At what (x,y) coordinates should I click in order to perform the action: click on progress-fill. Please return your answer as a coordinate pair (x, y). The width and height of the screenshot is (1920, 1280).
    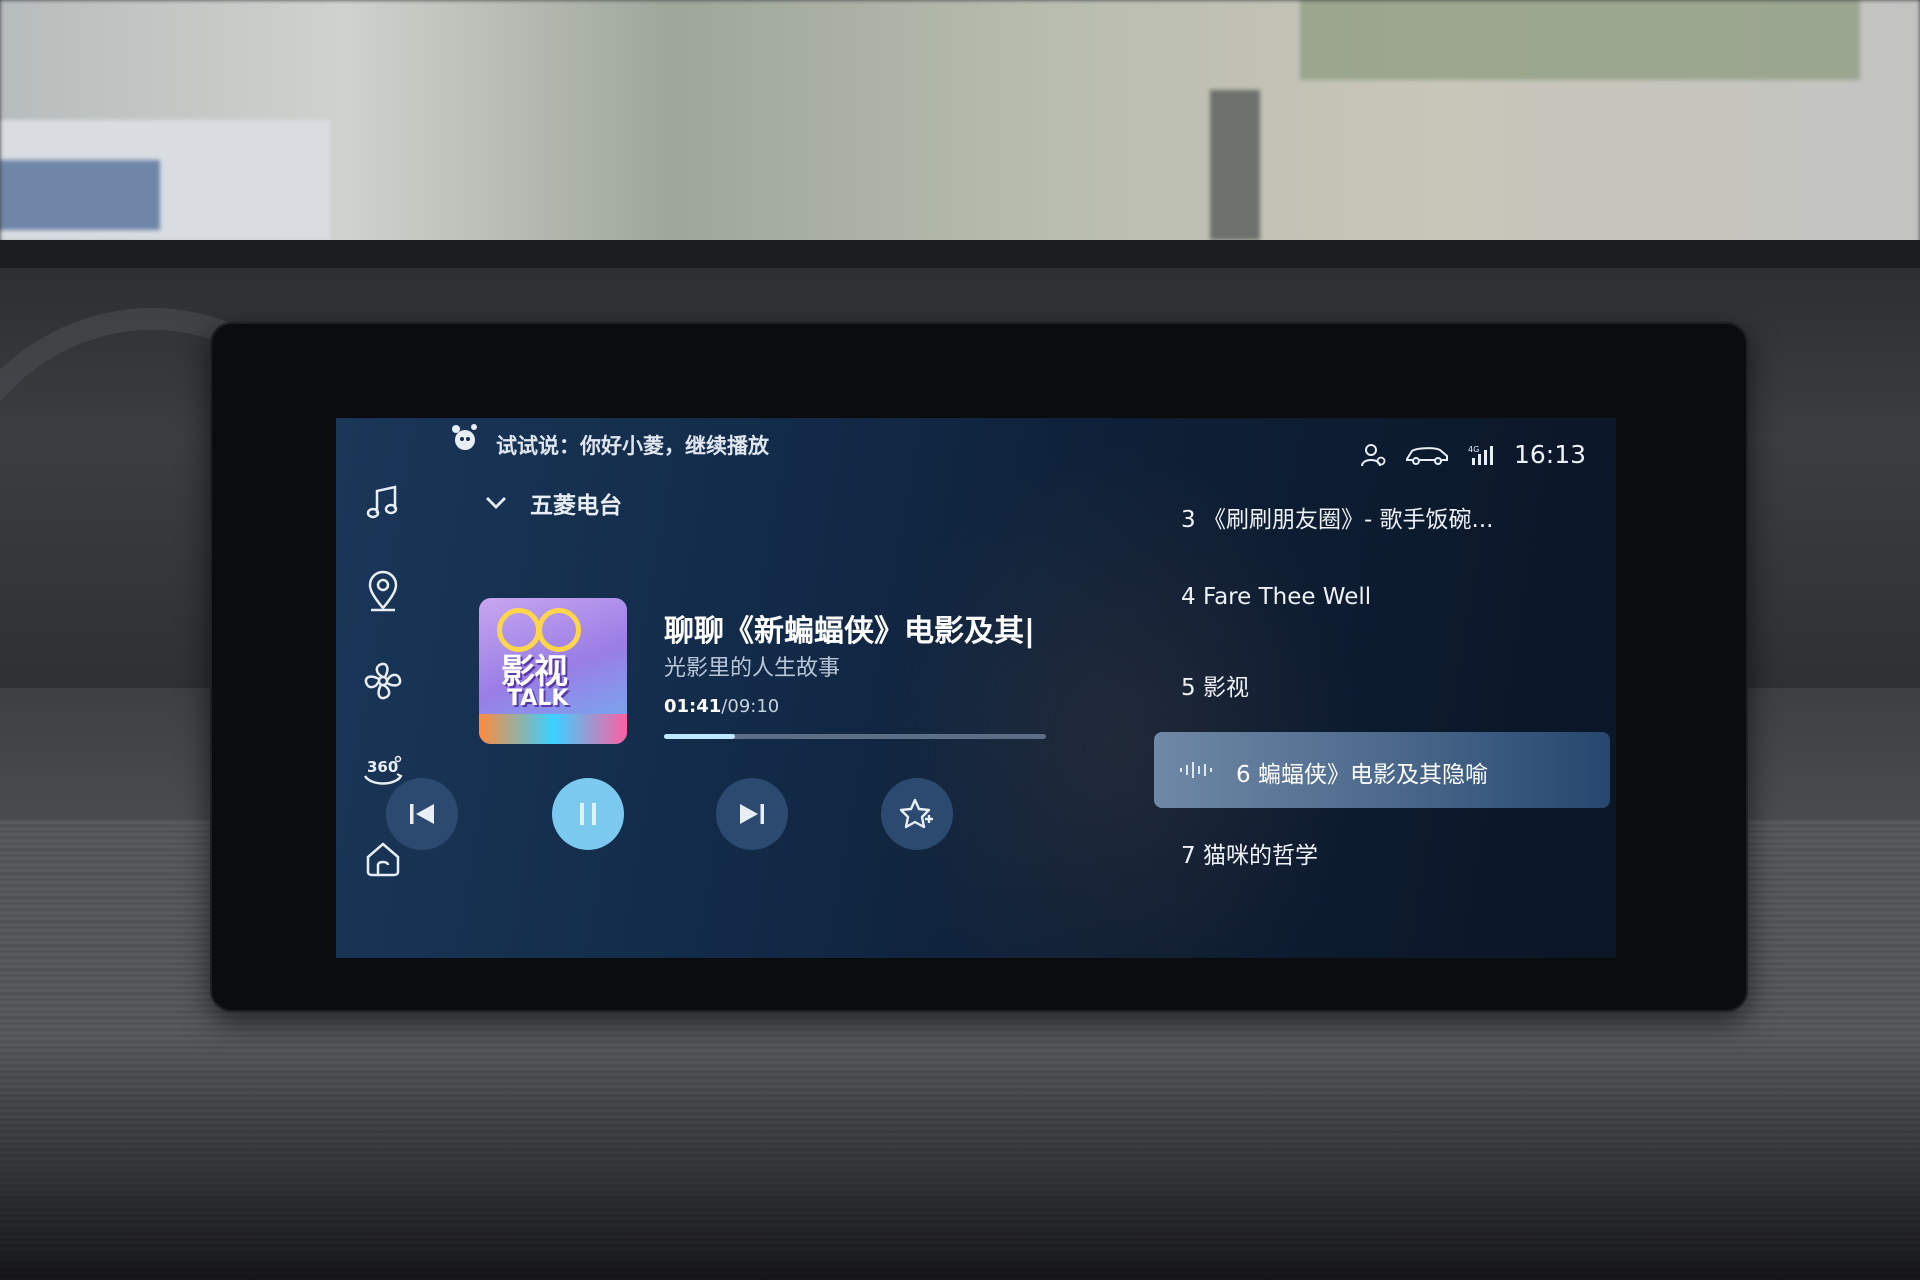
    Looking at the image, I should click on (699, 736).